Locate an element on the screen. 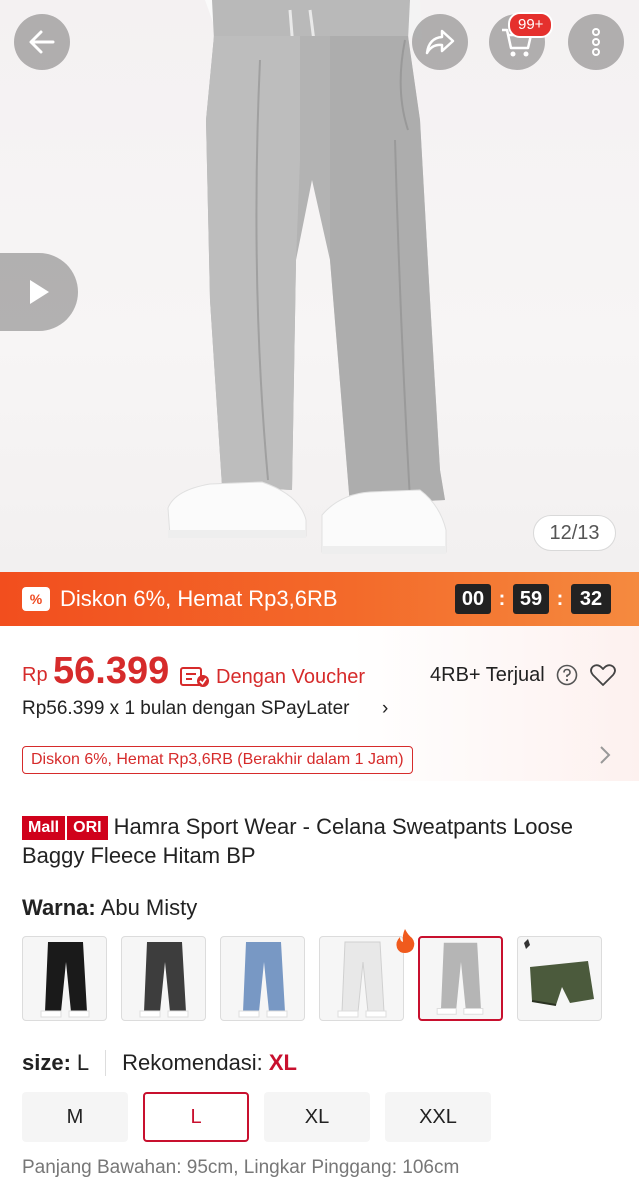 Image resolution: width=639 pixels, height=1200 pixels. more-options-button is located at coordinates (596, 42).